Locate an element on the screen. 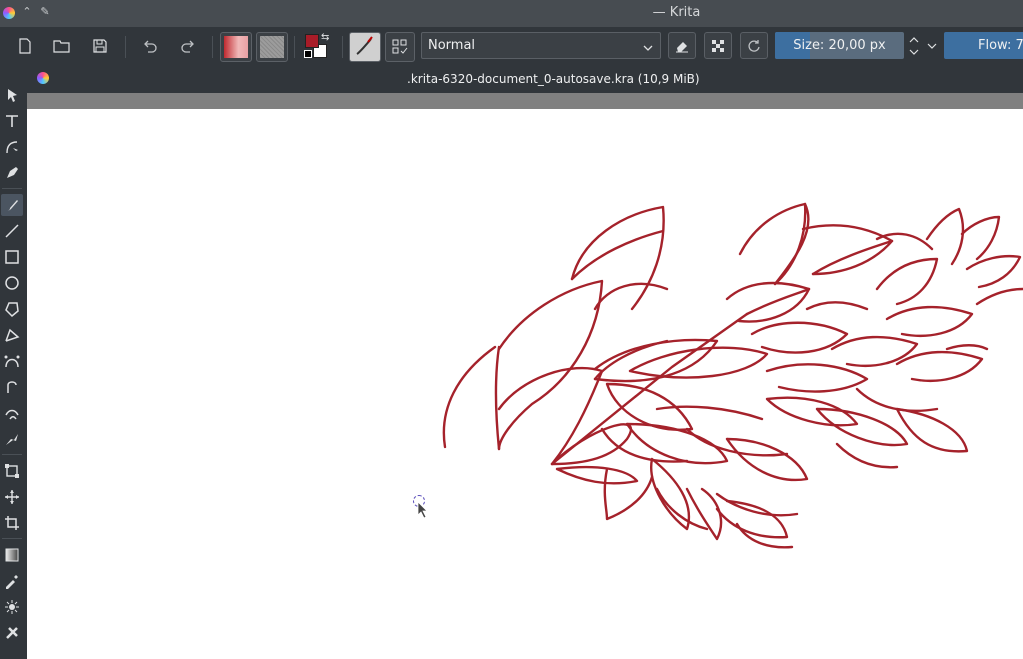  color-selector: ⇆ is located at coordinates (318, 47).